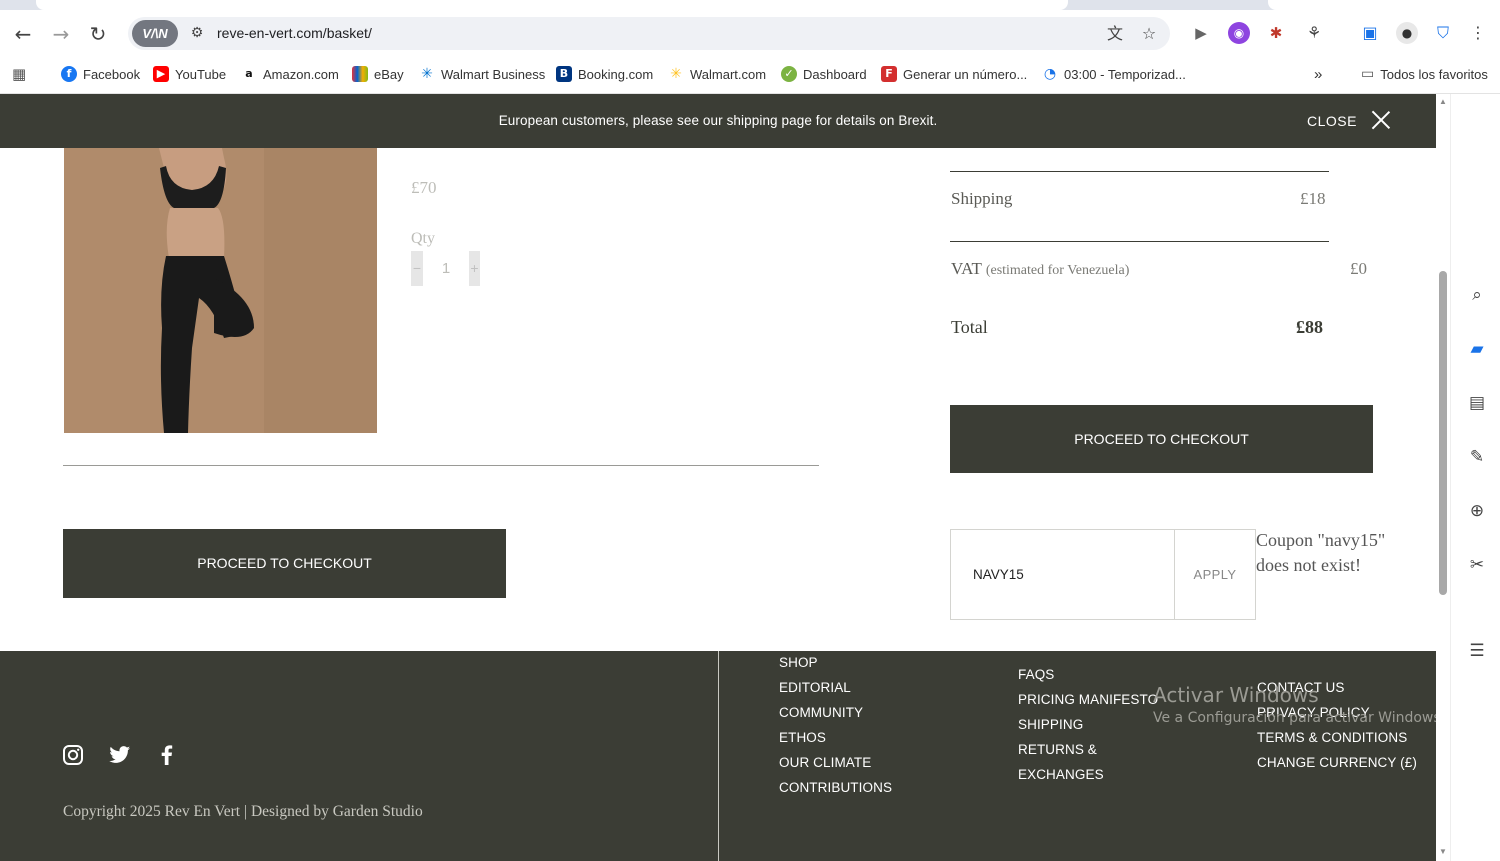 This screenshot has height=861, width=1500. What do you see at coordinates (389, 74) in the screenshot?
I see `bookmark-label: eBay` at bounding box center [389, 74].